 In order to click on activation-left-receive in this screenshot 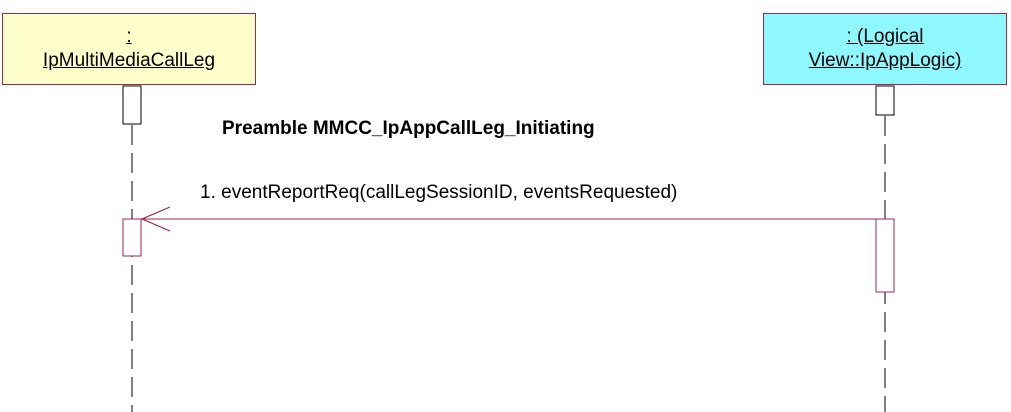, I will do `click(132, 237)`.